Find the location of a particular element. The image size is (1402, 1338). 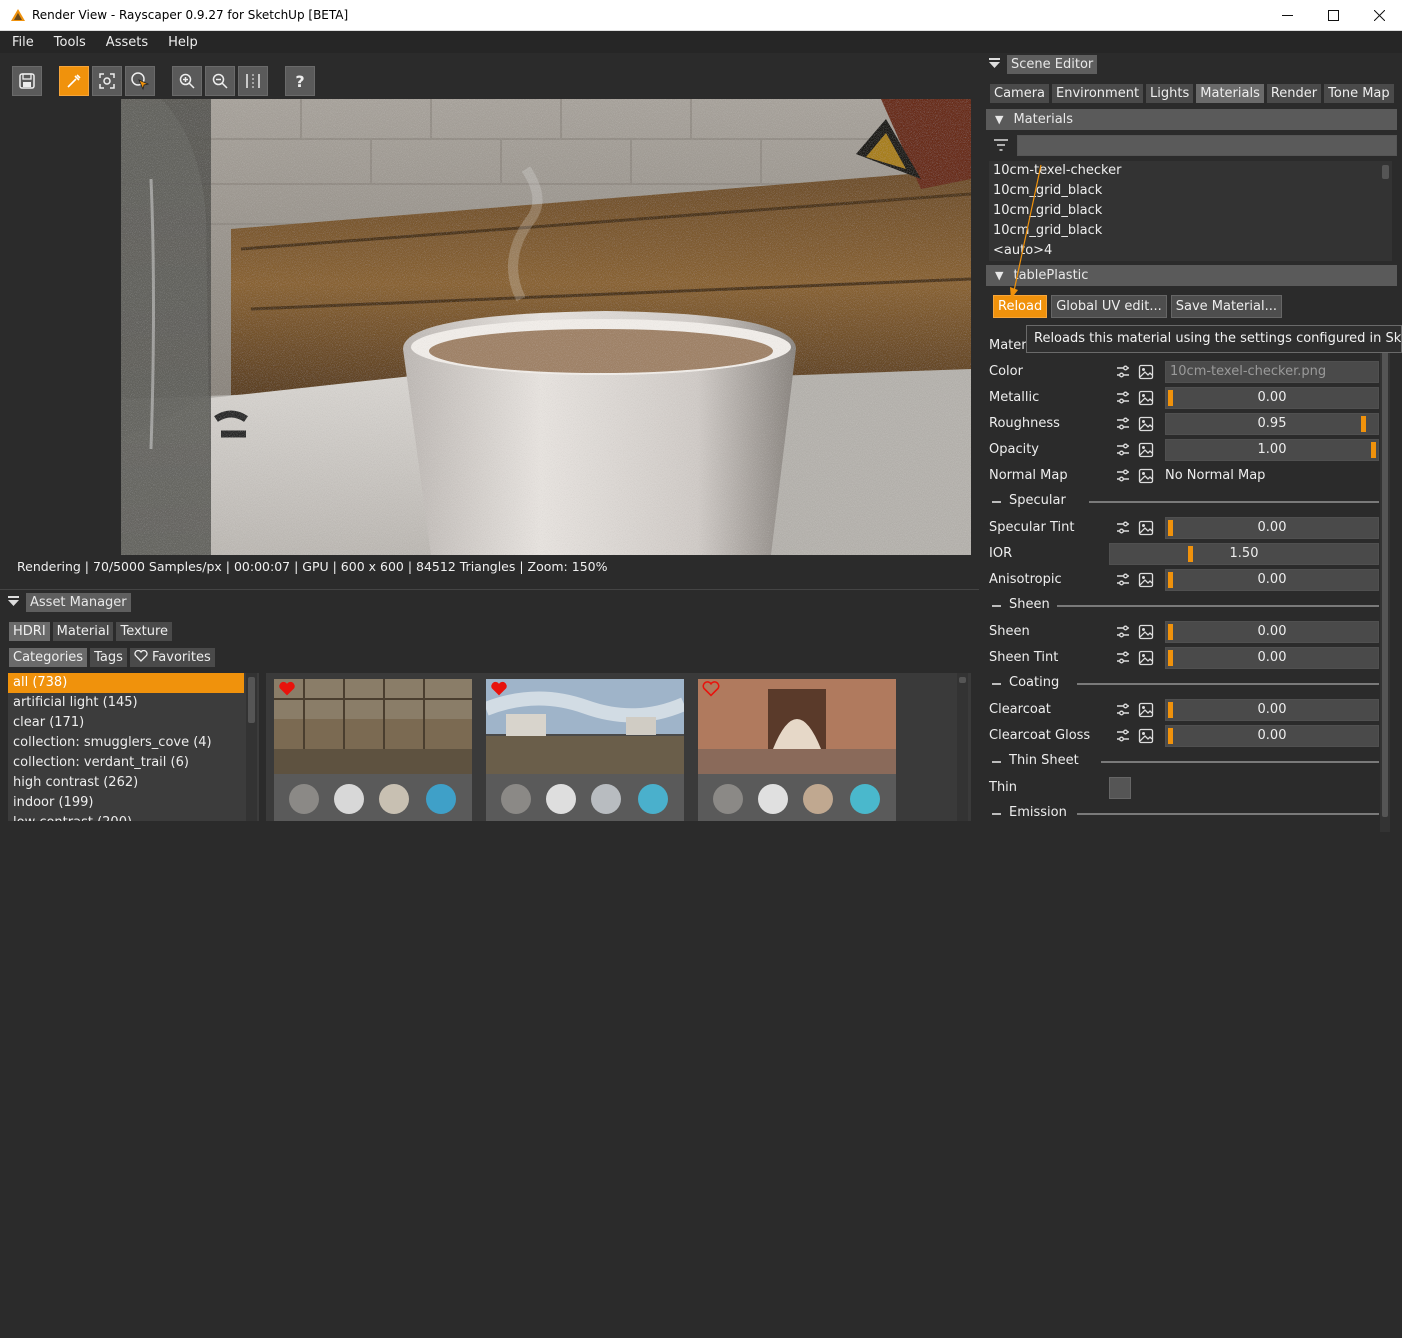

tab-environment: Environment is located at coordinates (1098, 93).